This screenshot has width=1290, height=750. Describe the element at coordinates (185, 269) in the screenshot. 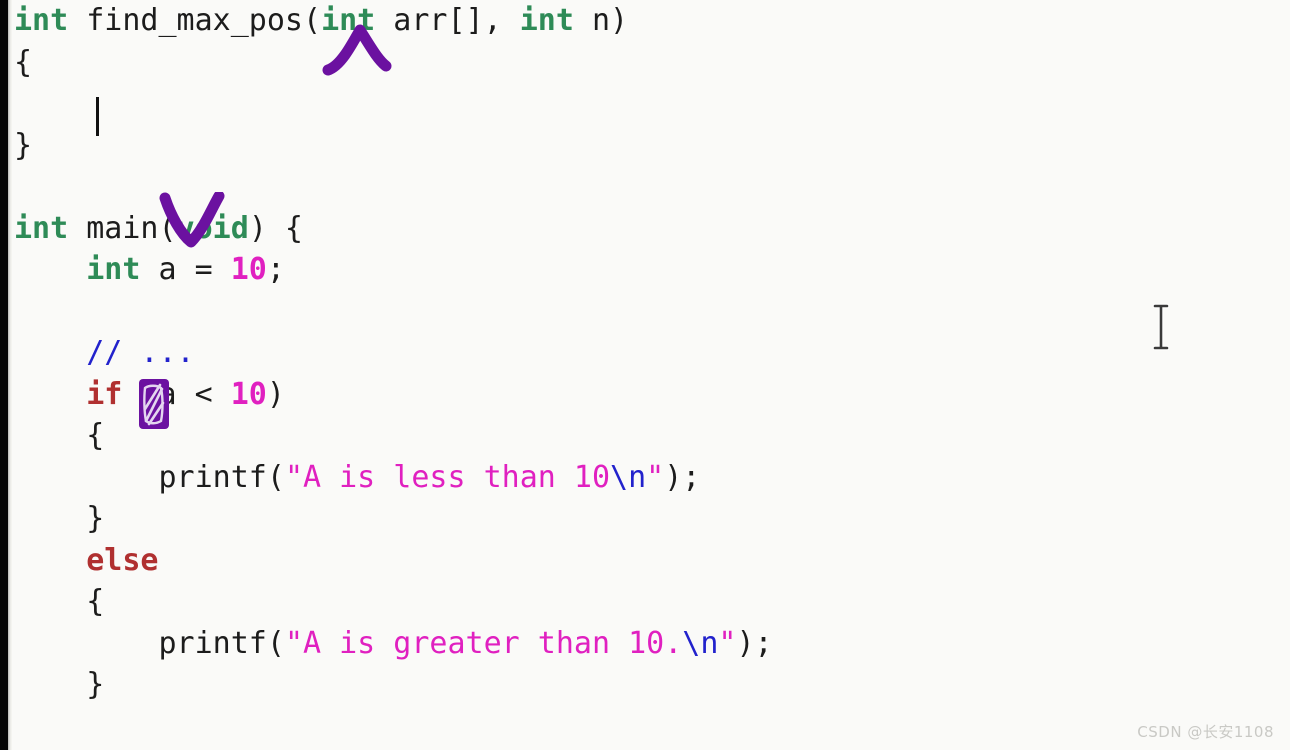

I see `code-token-pun: a =` at that location.